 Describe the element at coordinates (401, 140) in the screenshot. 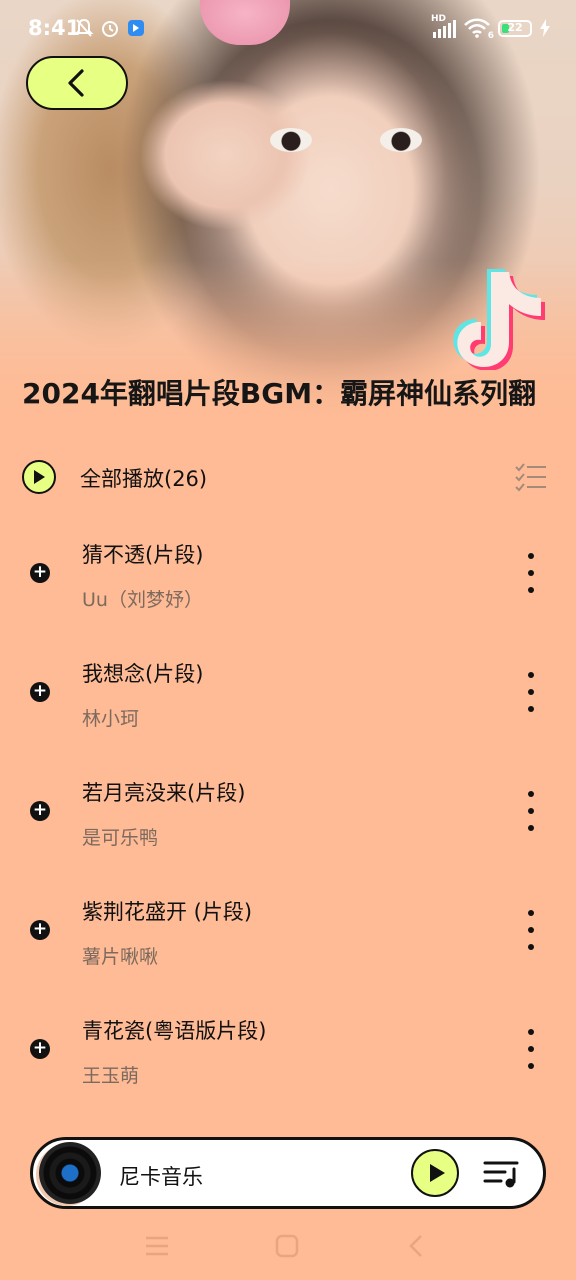

I see `cover-eye-right` at that location.